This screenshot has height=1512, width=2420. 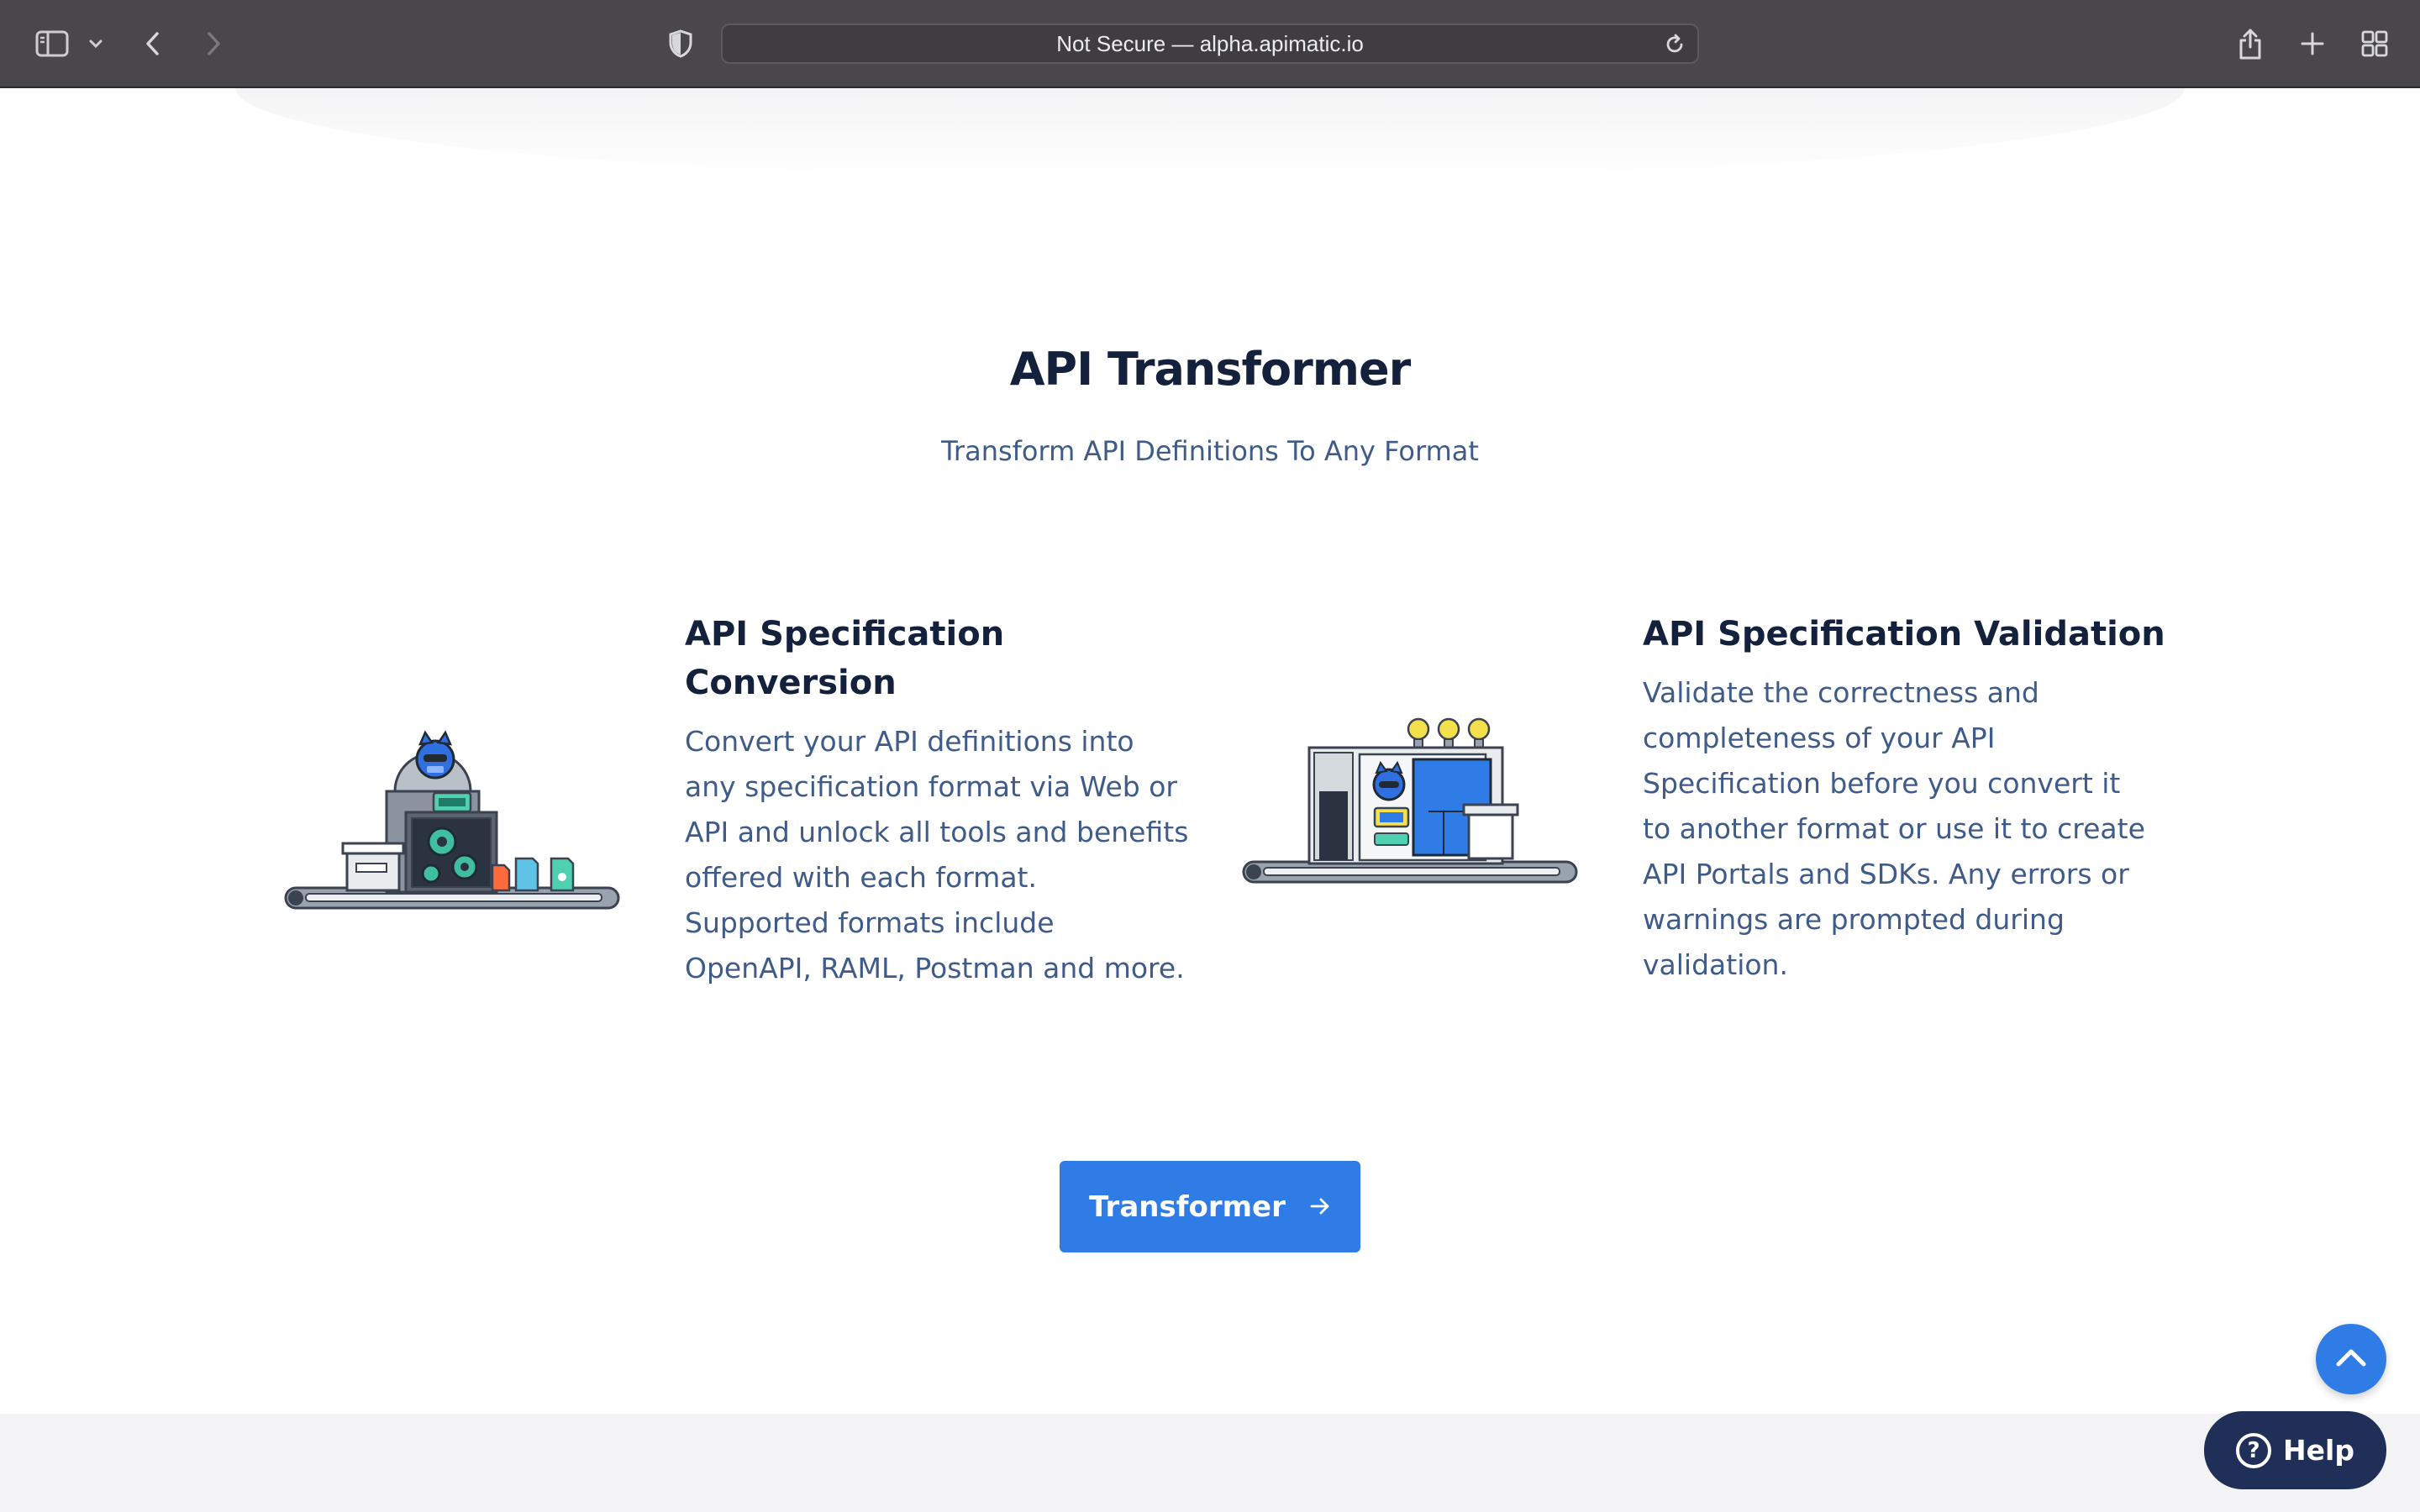 I want to click on sidebar-icon, so click(x=52, y=43).